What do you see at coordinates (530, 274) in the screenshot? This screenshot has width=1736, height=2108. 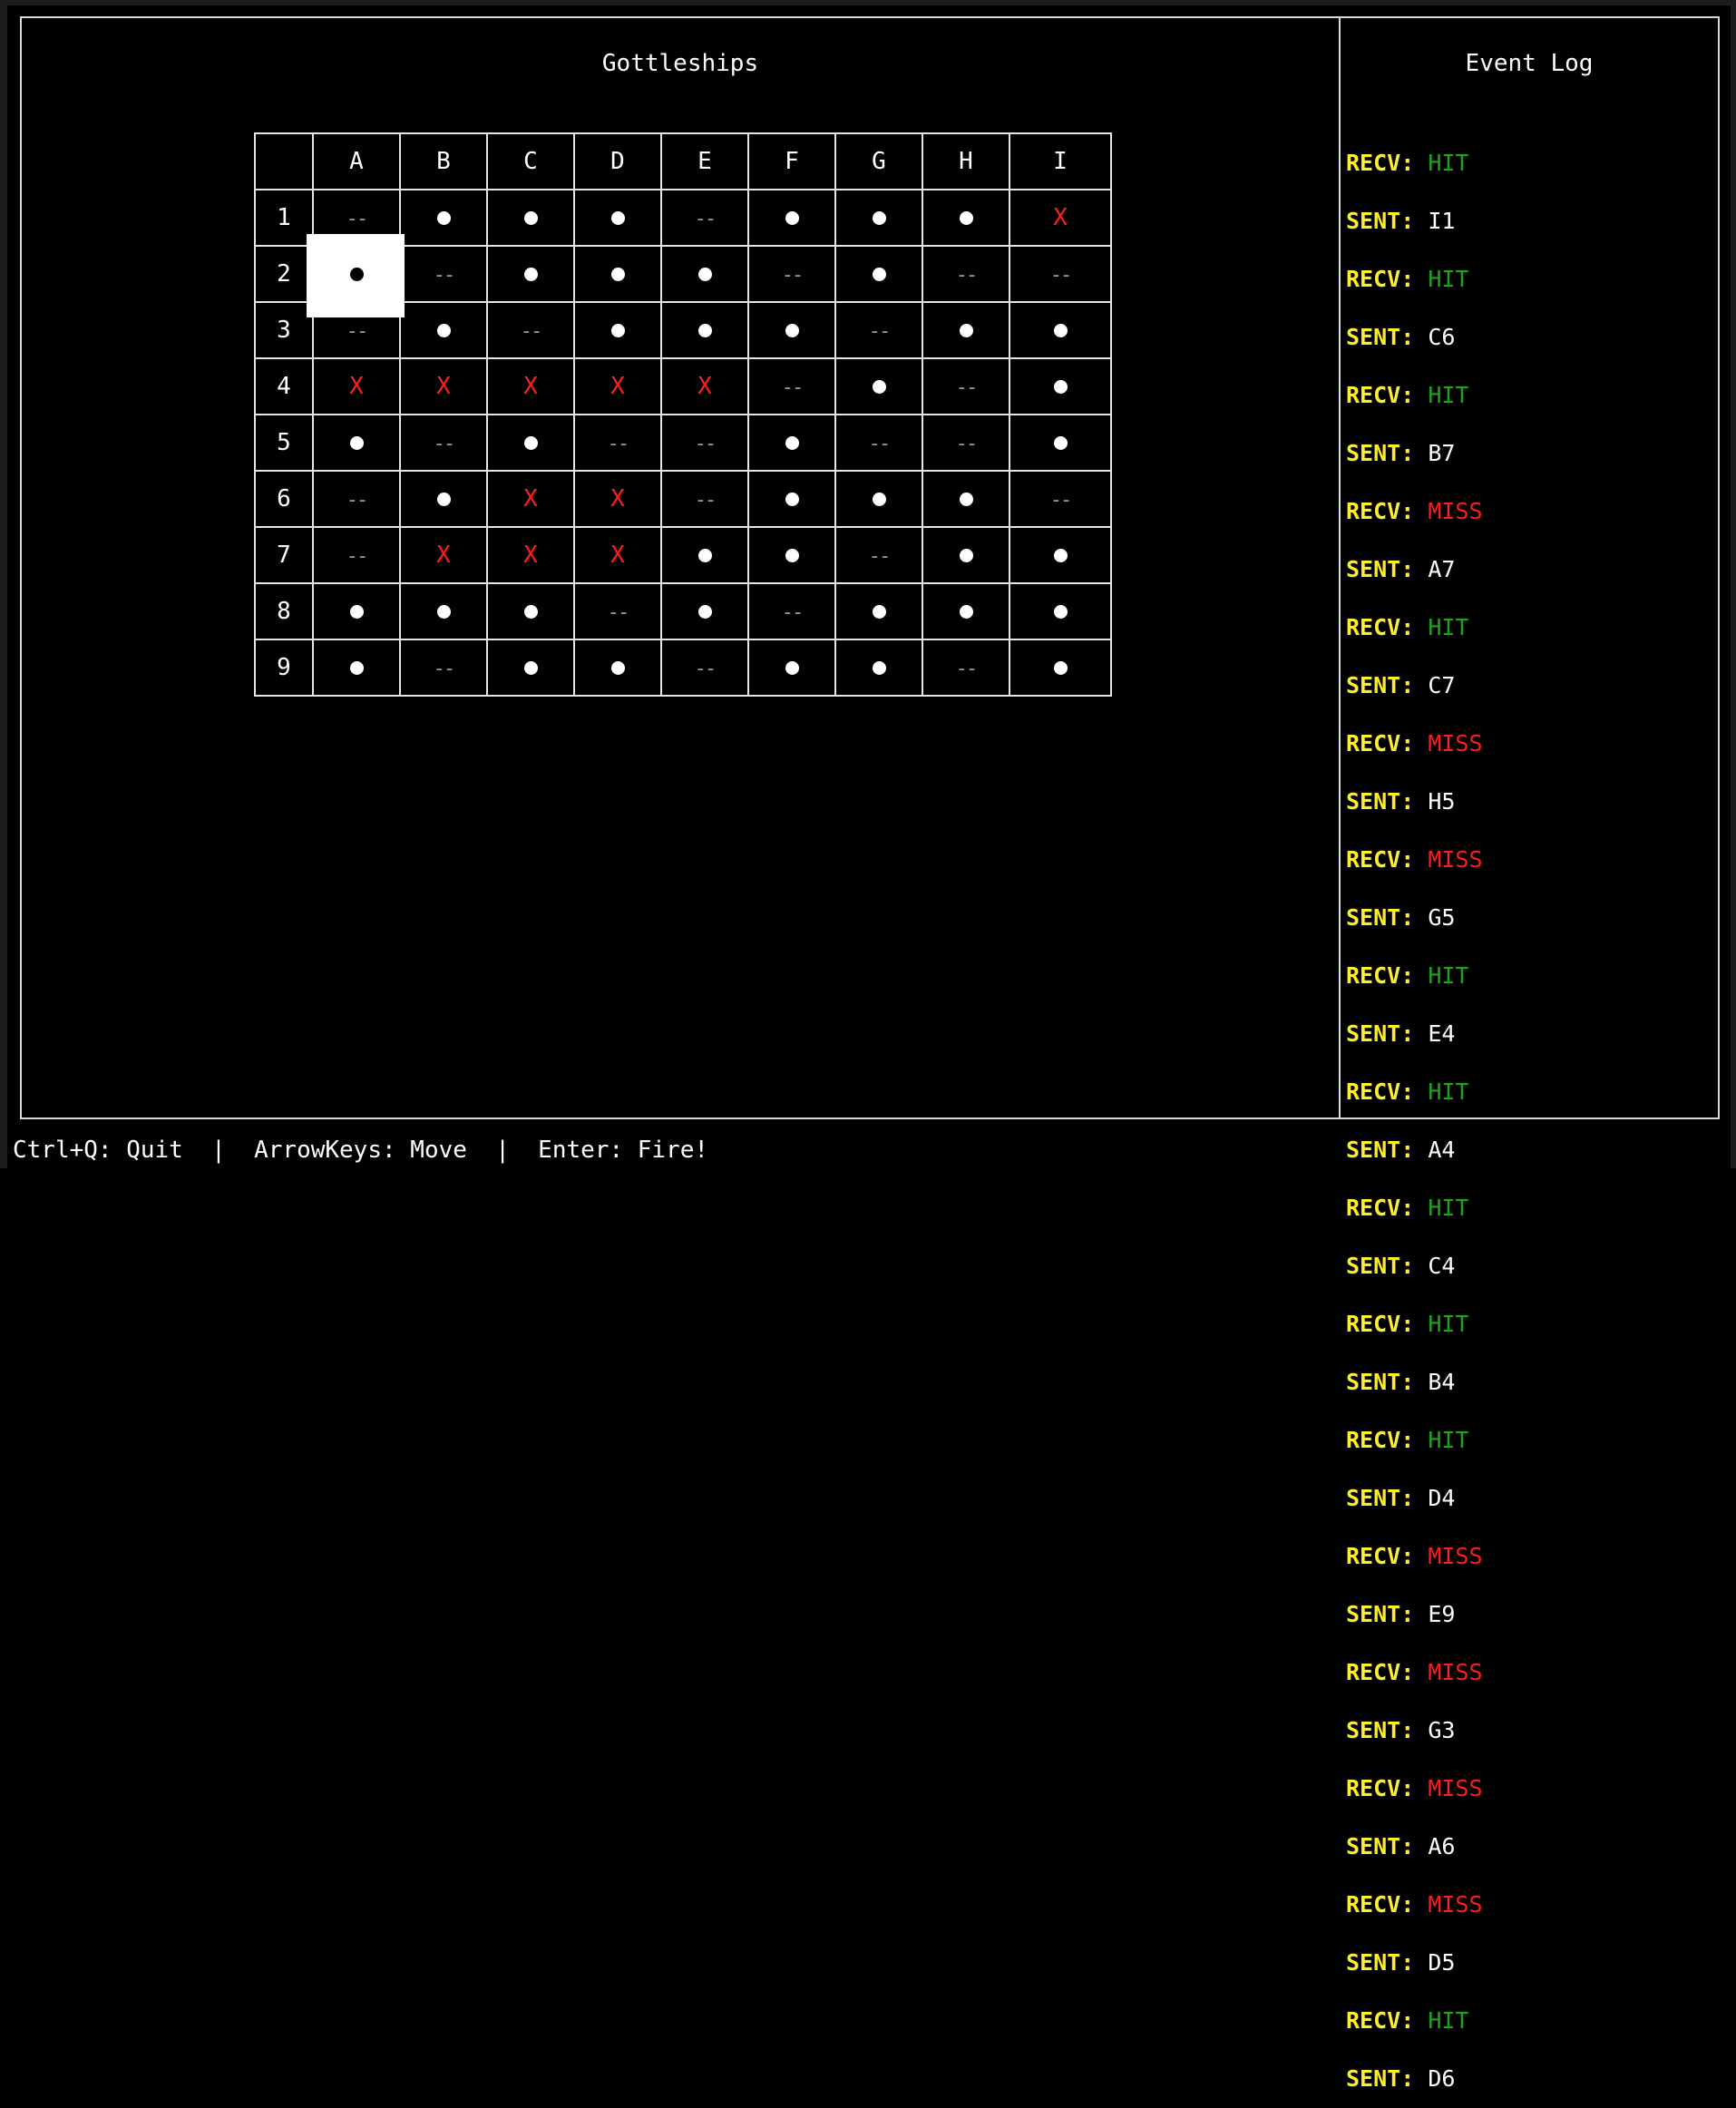 I see `grid-cell-c2` at bounding box center [530, 274].